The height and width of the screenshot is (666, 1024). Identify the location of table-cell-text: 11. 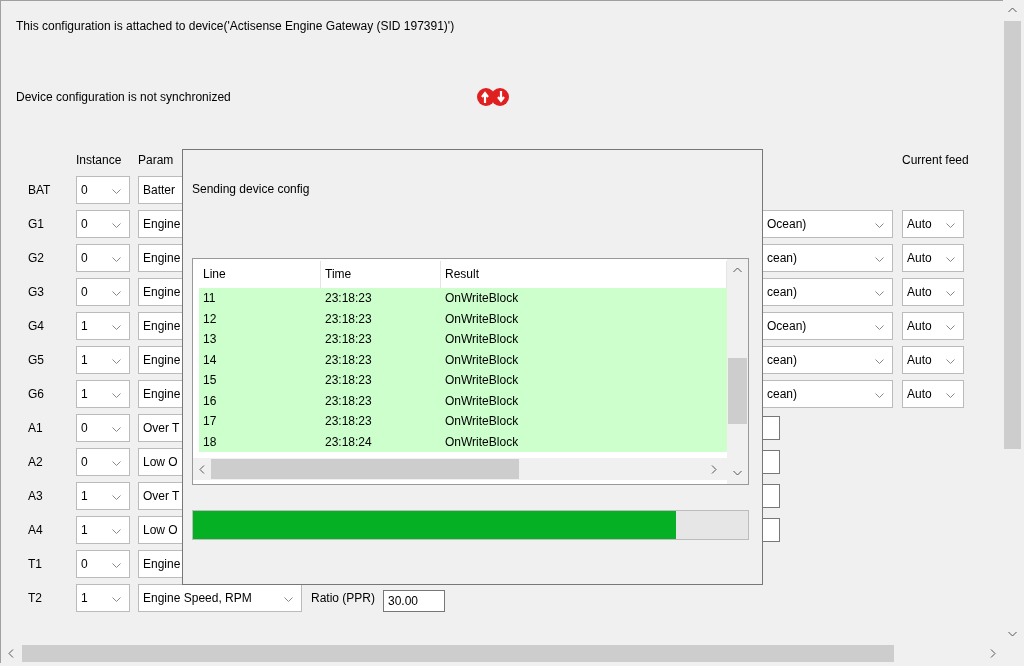
(209, 298).